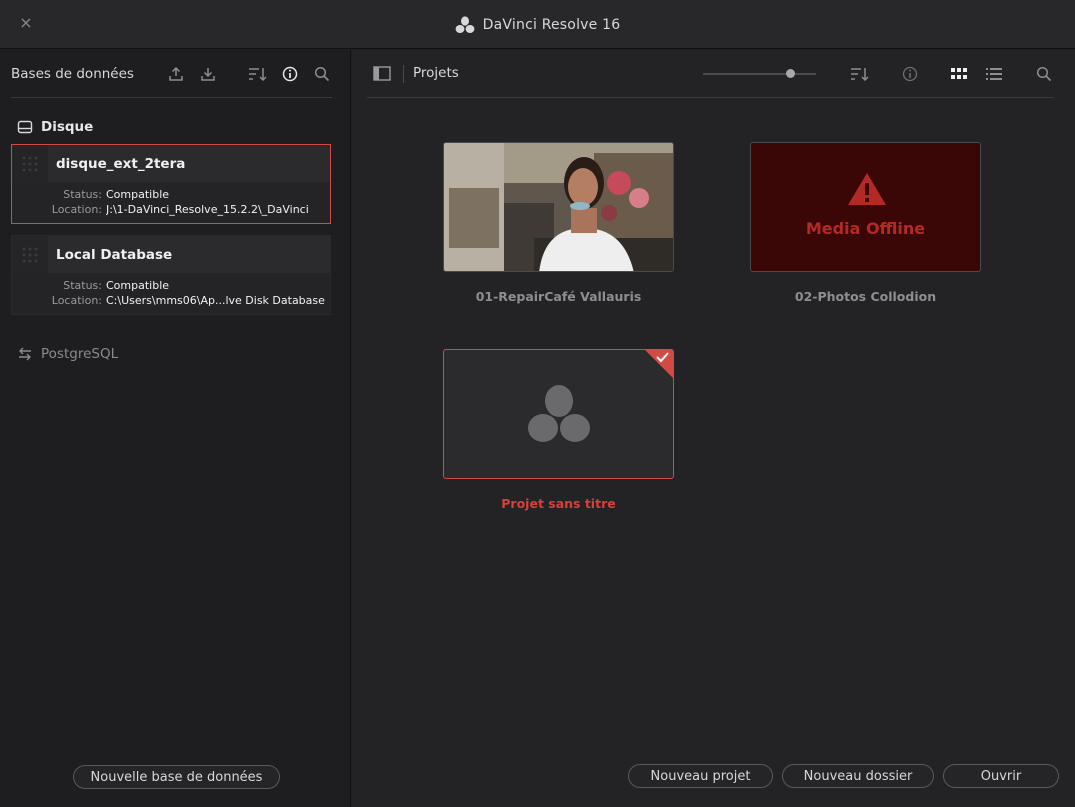  I want to click on upload-icon, so click(176, 74).